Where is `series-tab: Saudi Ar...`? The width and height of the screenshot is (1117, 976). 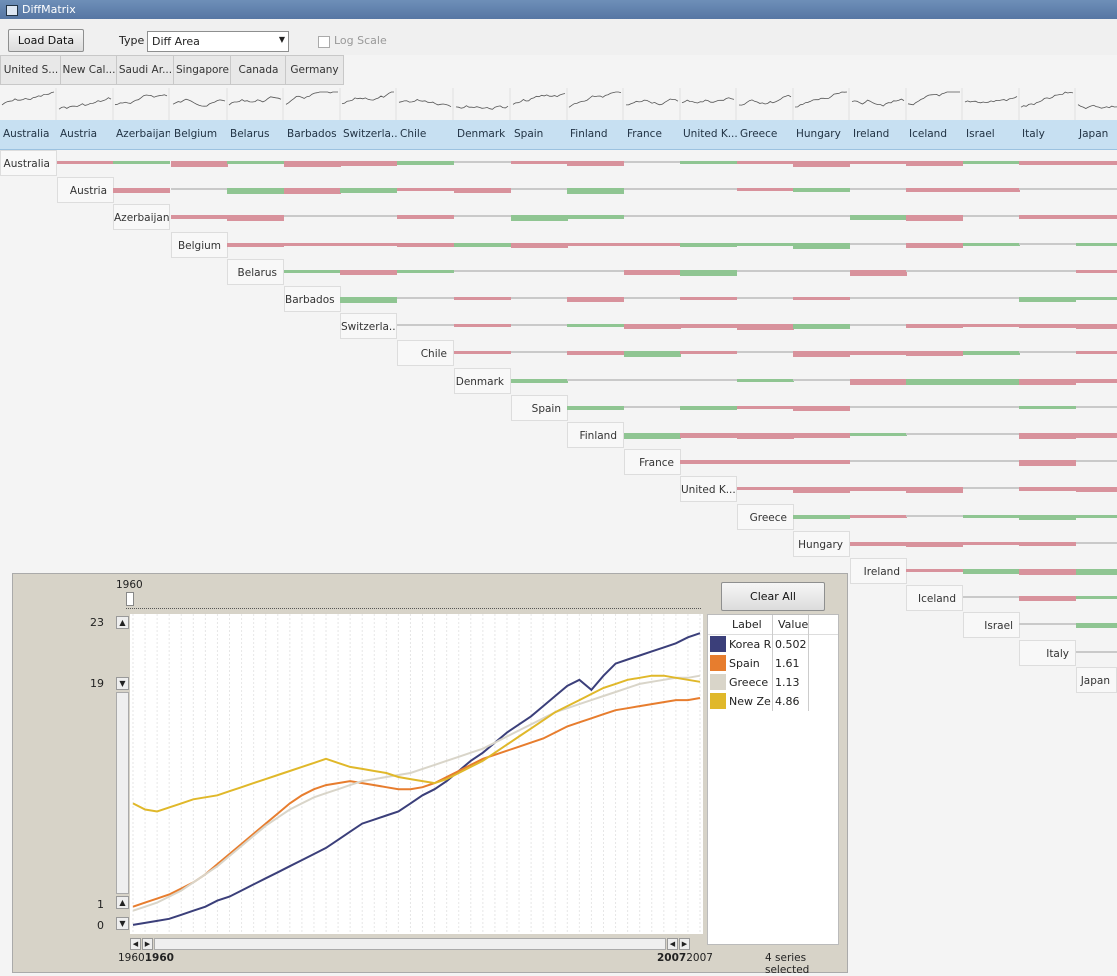
series-tab: Saudi Ar... is located at coordinates (145, 70).